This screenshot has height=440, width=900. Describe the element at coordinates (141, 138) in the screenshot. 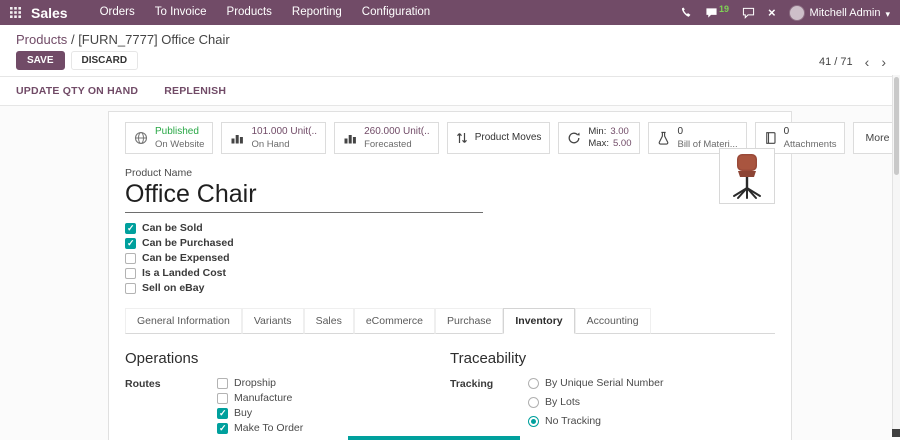

I see `globe-icon` at that location.